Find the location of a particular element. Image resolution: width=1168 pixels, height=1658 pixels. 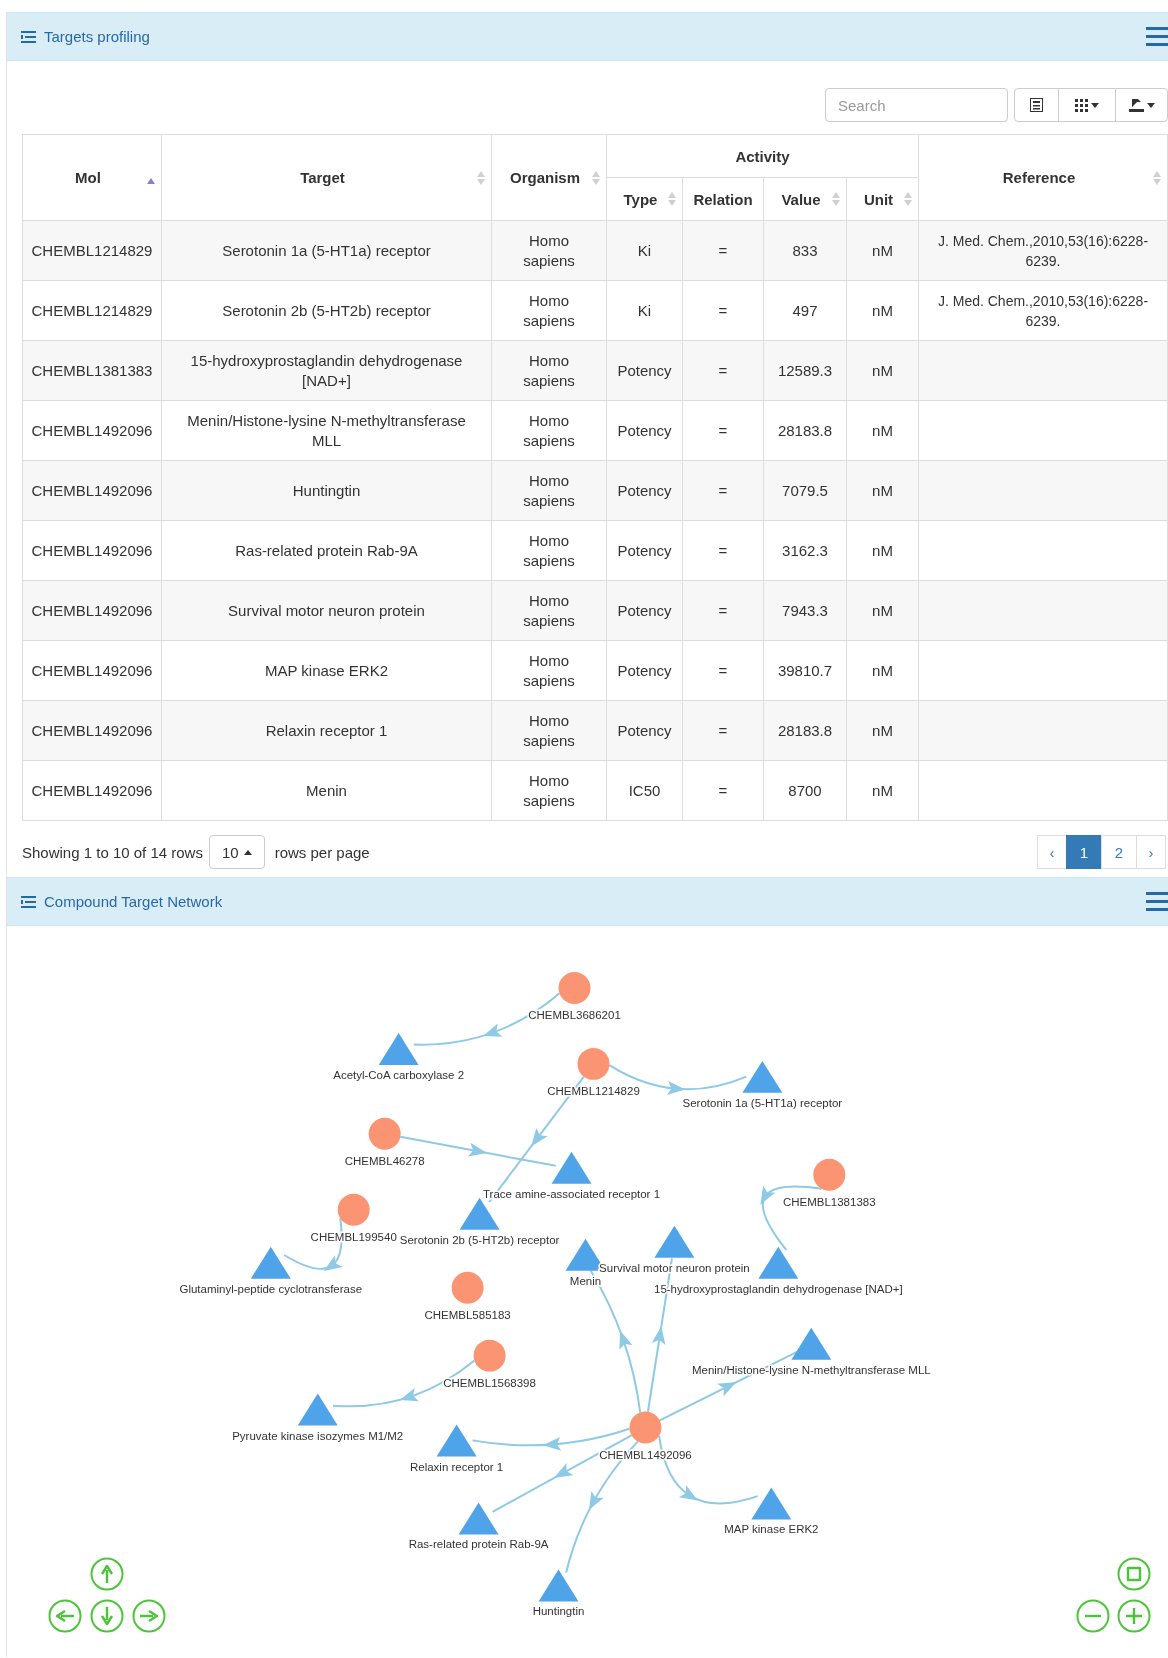

pan-down-button is located at coordinates (107, 1616).